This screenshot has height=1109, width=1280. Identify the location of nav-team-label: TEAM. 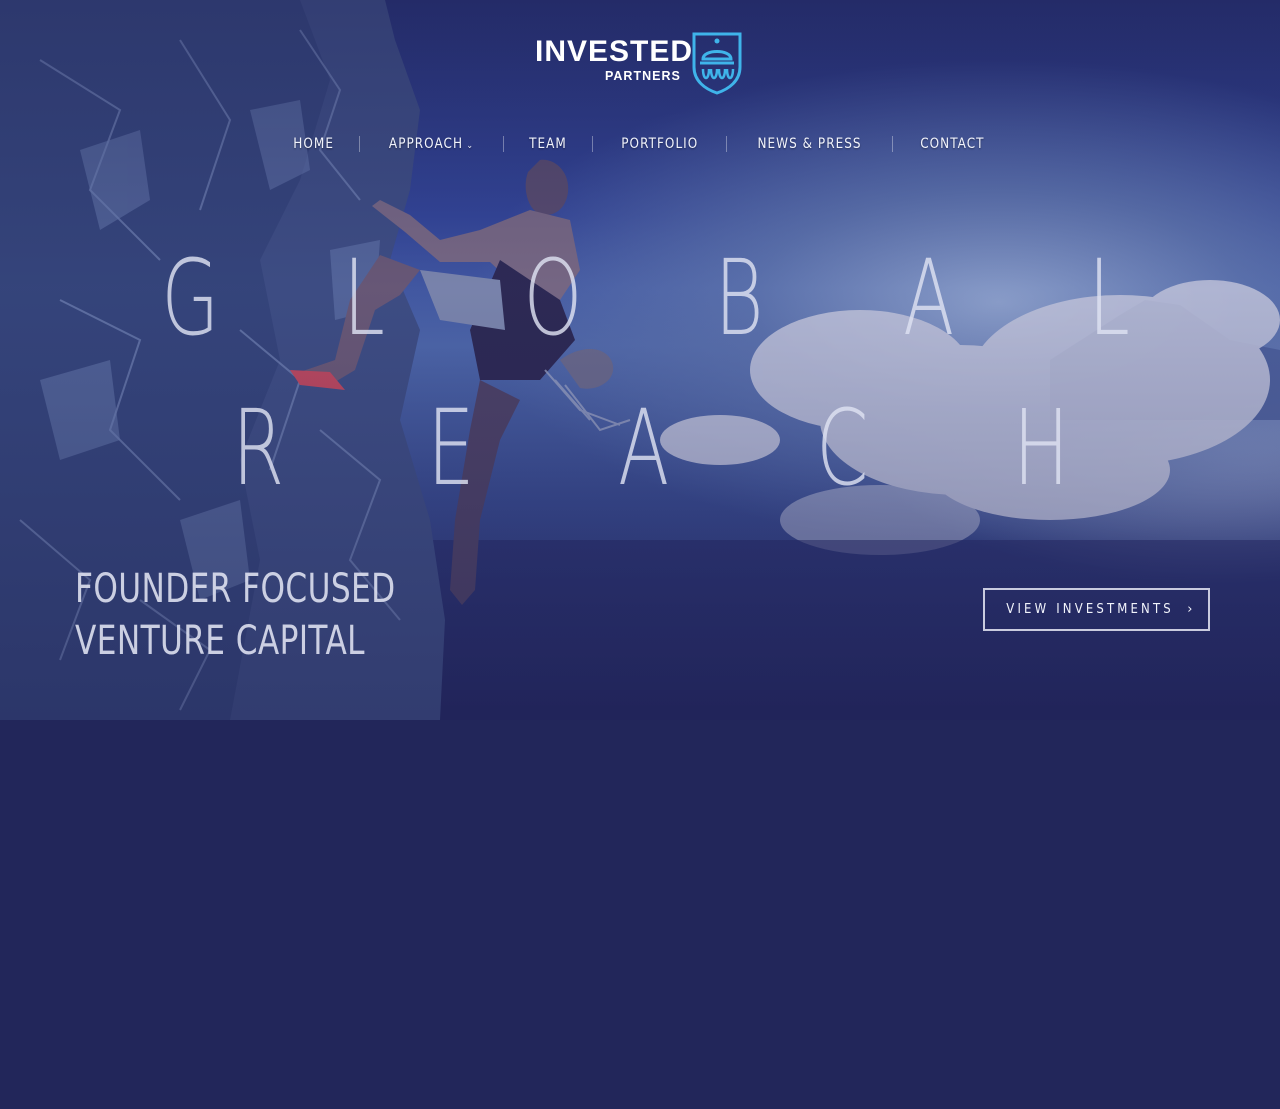
(548, 144).